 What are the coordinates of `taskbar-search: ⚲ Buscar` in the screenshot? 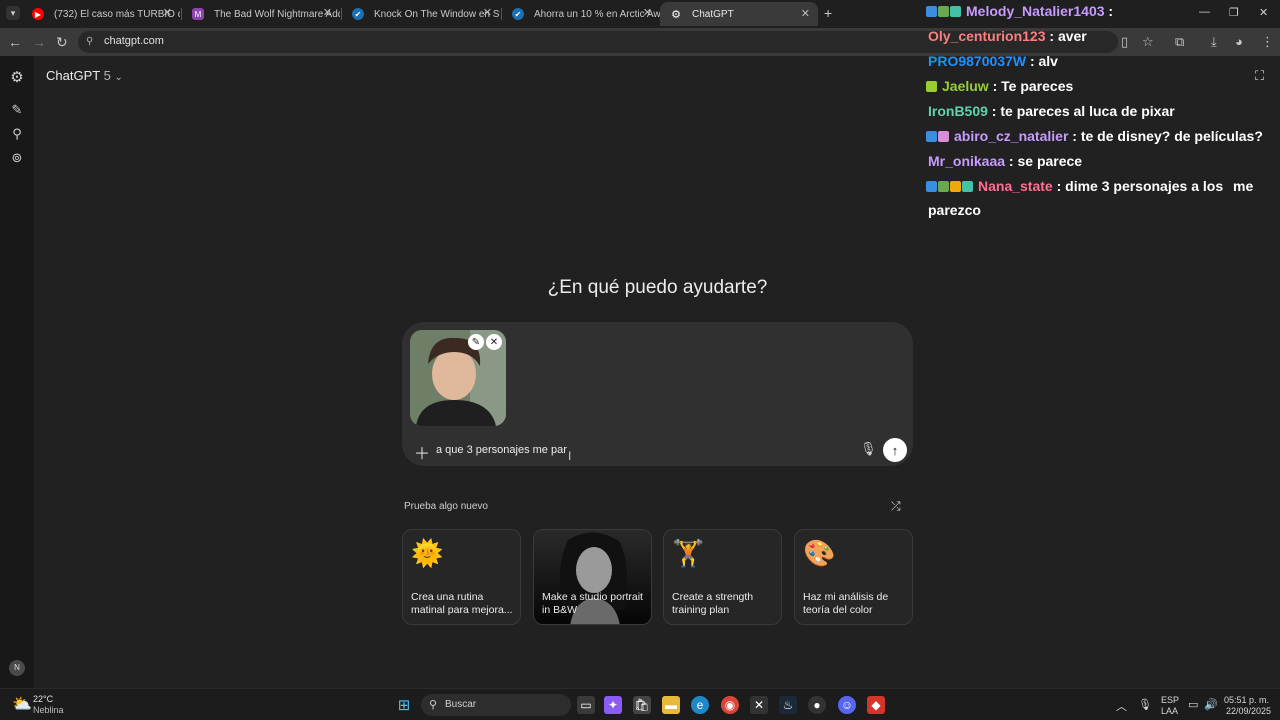 It's located at (496, 705).